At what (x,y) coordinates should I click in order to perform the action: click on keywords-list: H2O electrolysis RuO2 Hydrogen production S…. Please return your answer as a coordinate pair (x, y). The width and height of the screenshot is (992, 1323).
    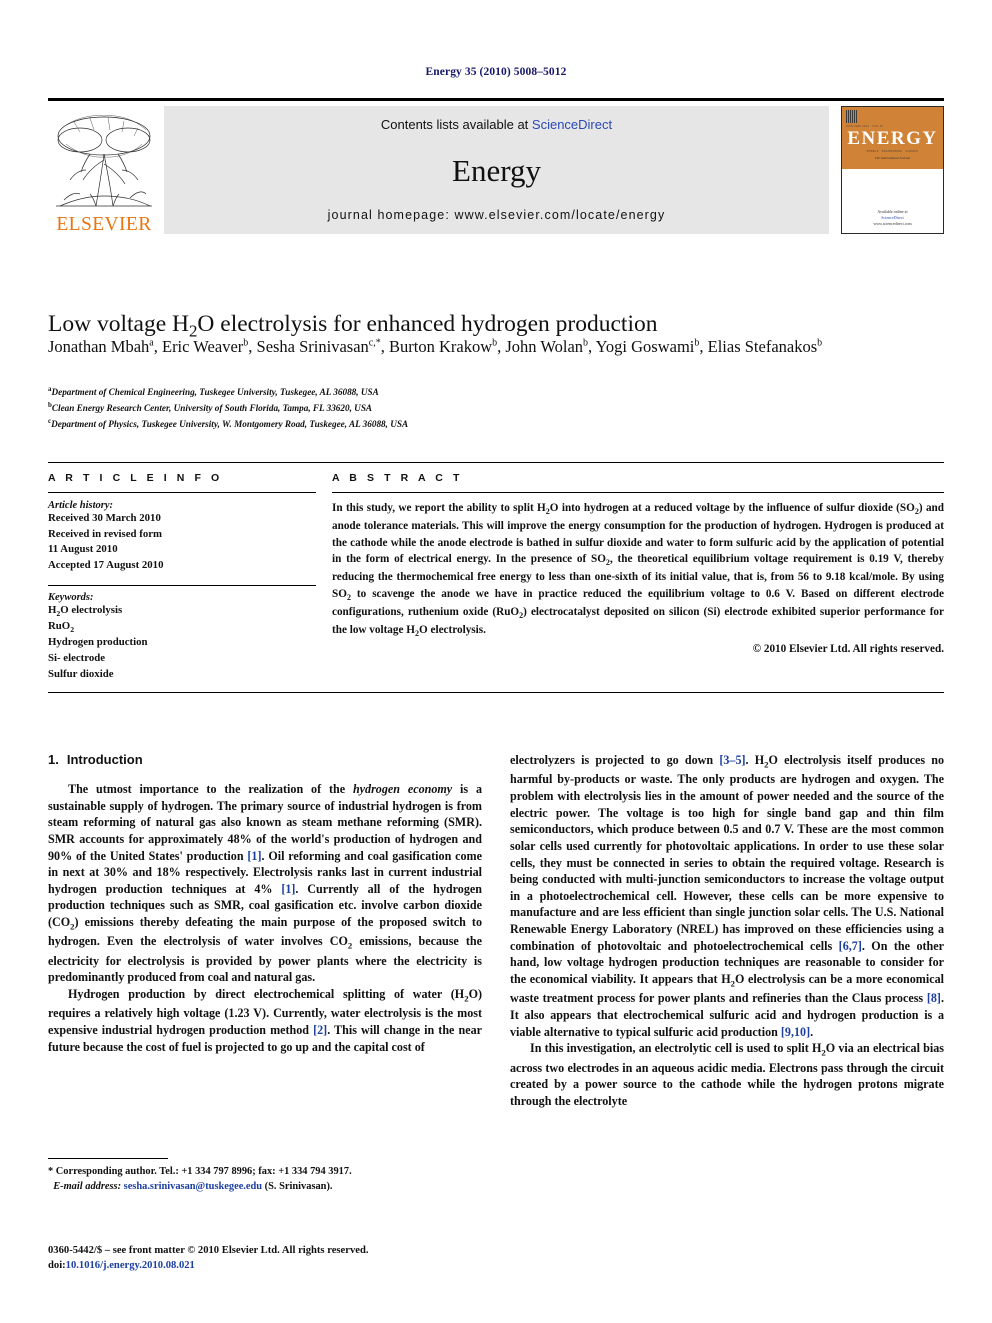
    Looking at the image, I should click on (182, 643).